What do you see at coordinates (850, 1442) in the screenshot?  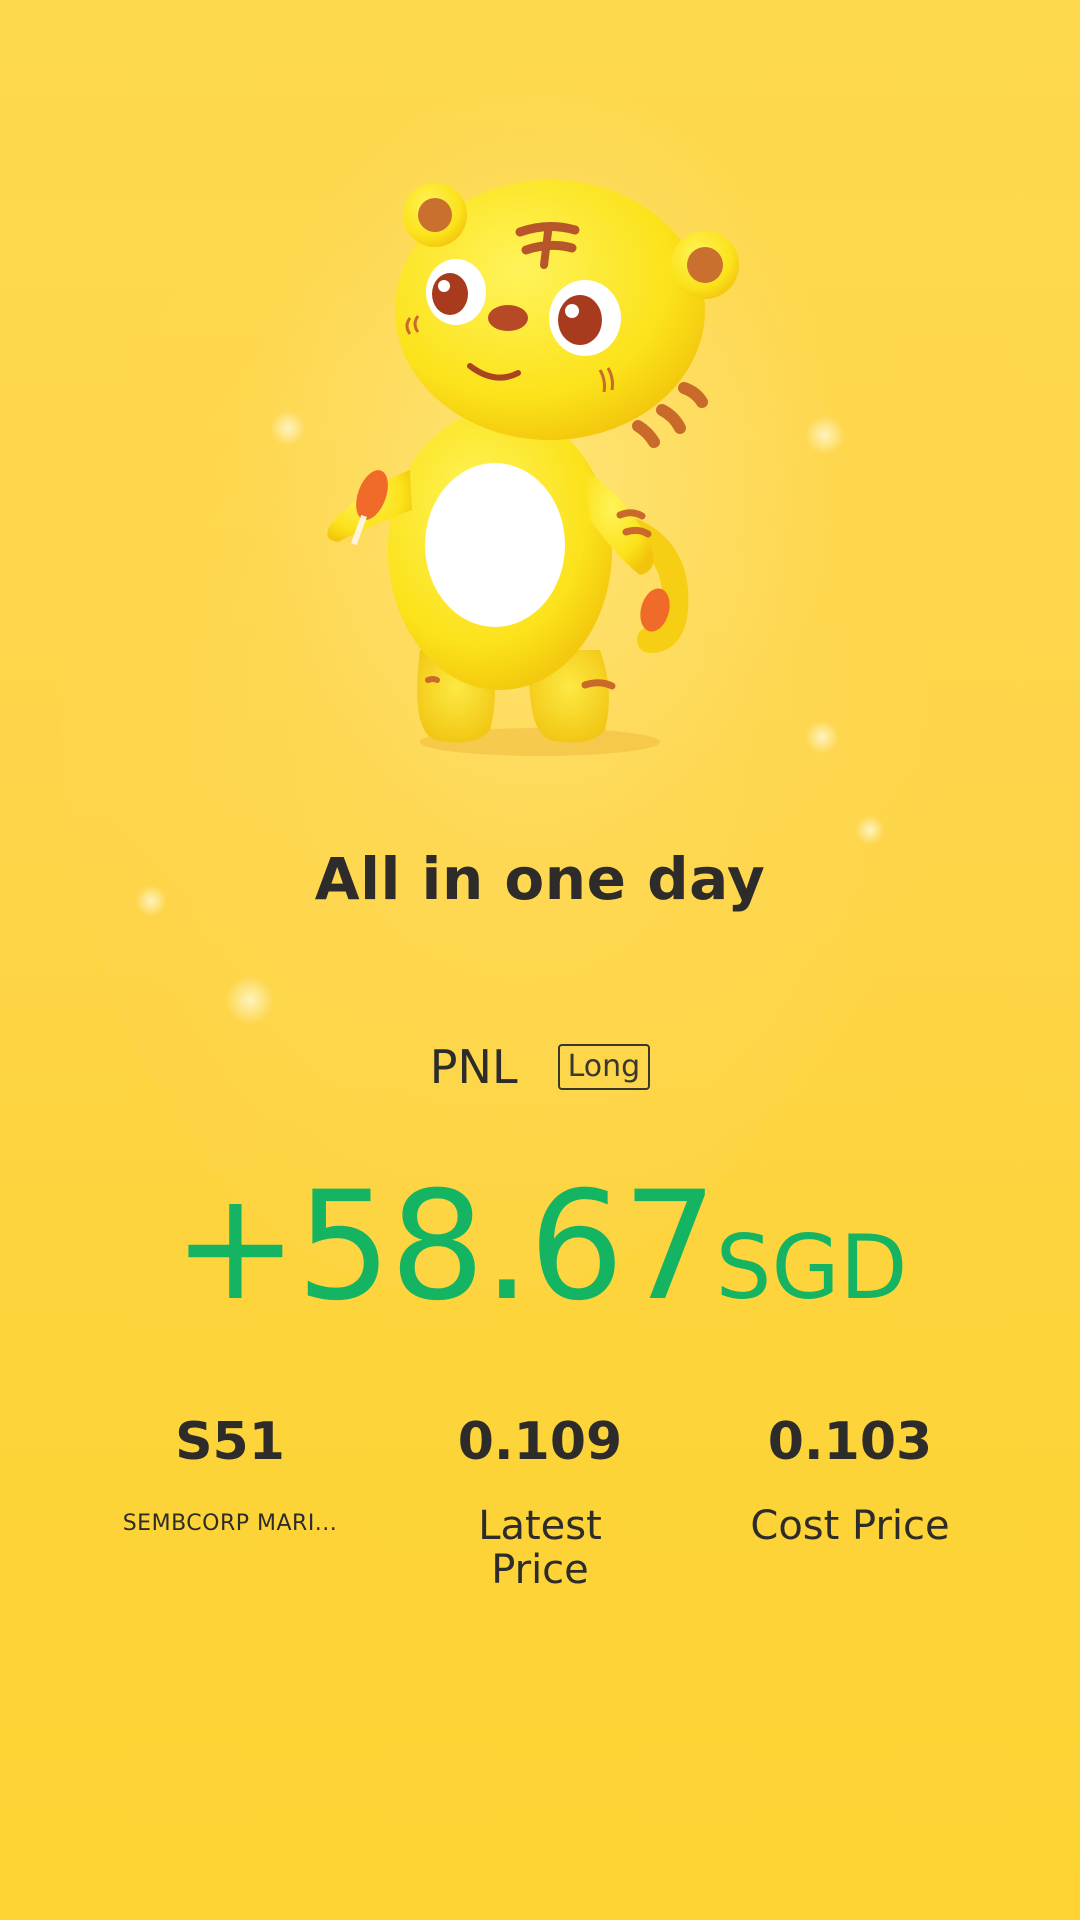 I see `cost-price-value: 0.103` at bounding box center [850, 1442].